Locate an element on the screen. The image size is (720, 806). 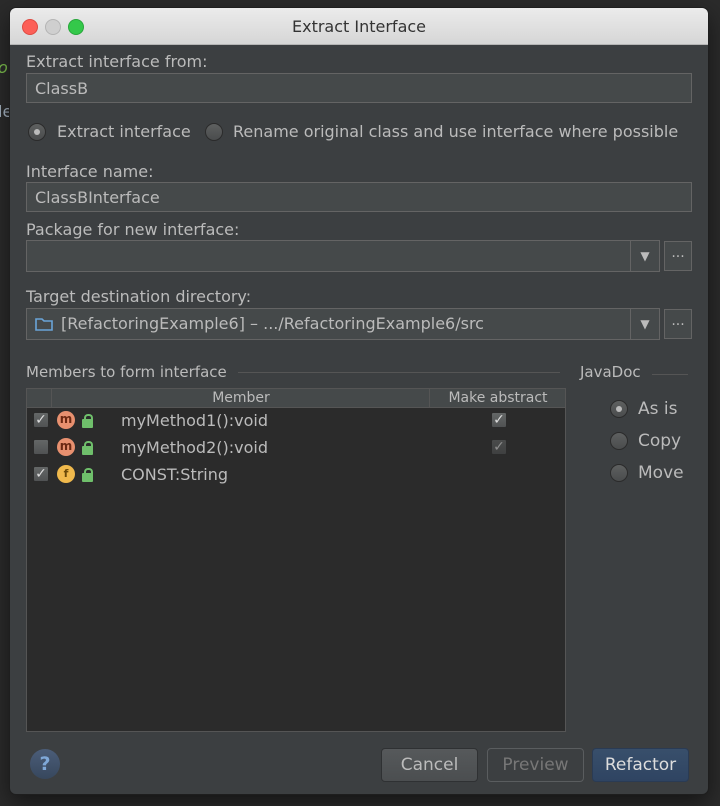
members-section-title: Members to form interface is located at coordinates (126, 372).